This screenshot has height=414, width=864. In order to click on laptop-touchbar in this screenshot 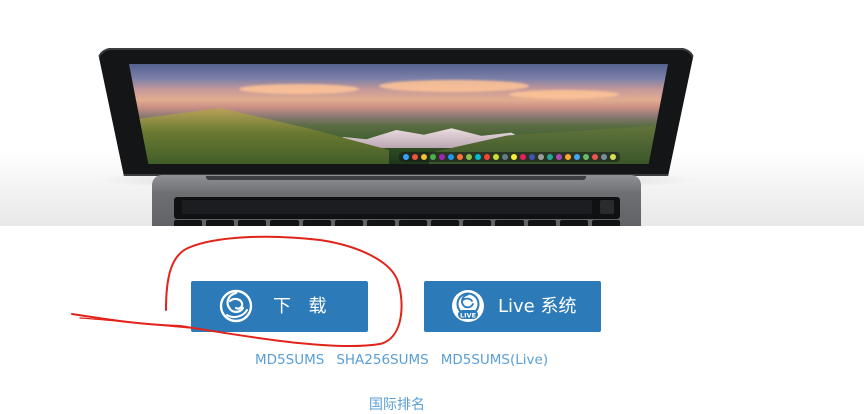, I will do `click(397, 208)`.